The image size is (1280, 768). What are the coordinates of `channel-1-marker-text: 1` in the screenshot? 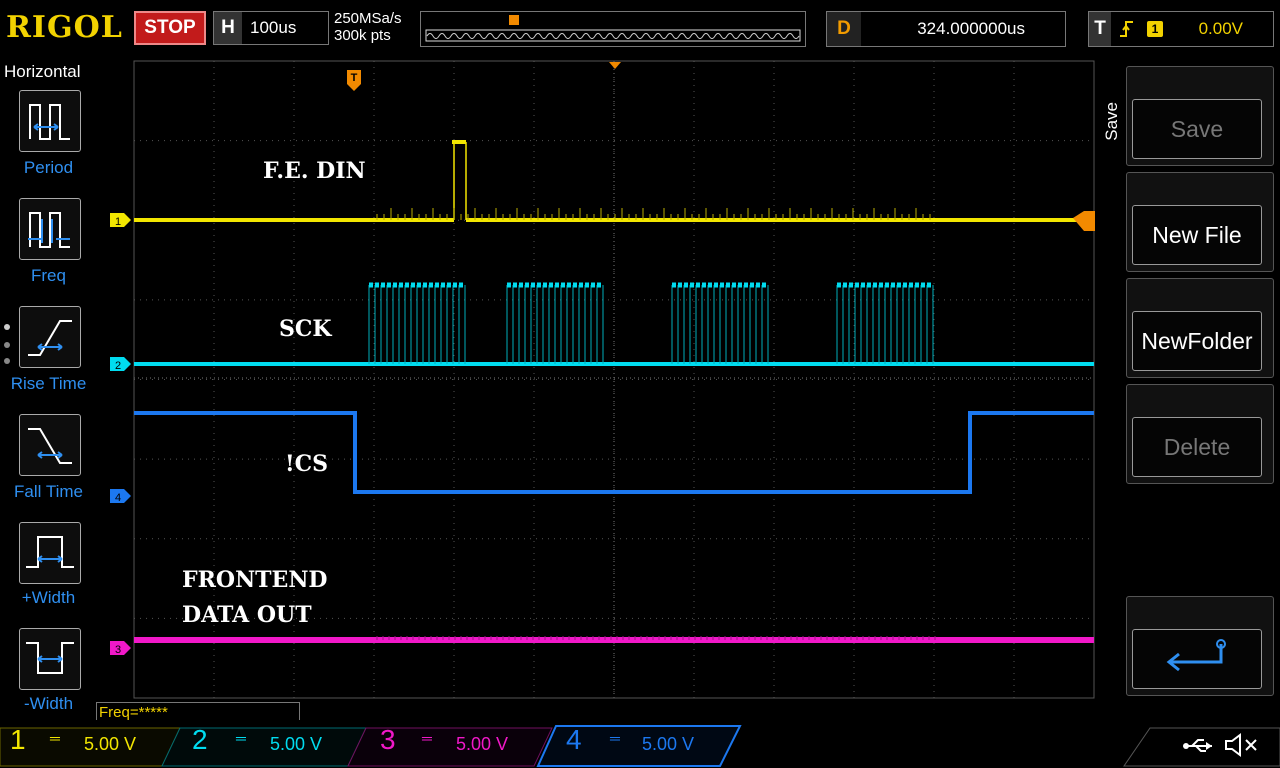 It's located at (118, 222).